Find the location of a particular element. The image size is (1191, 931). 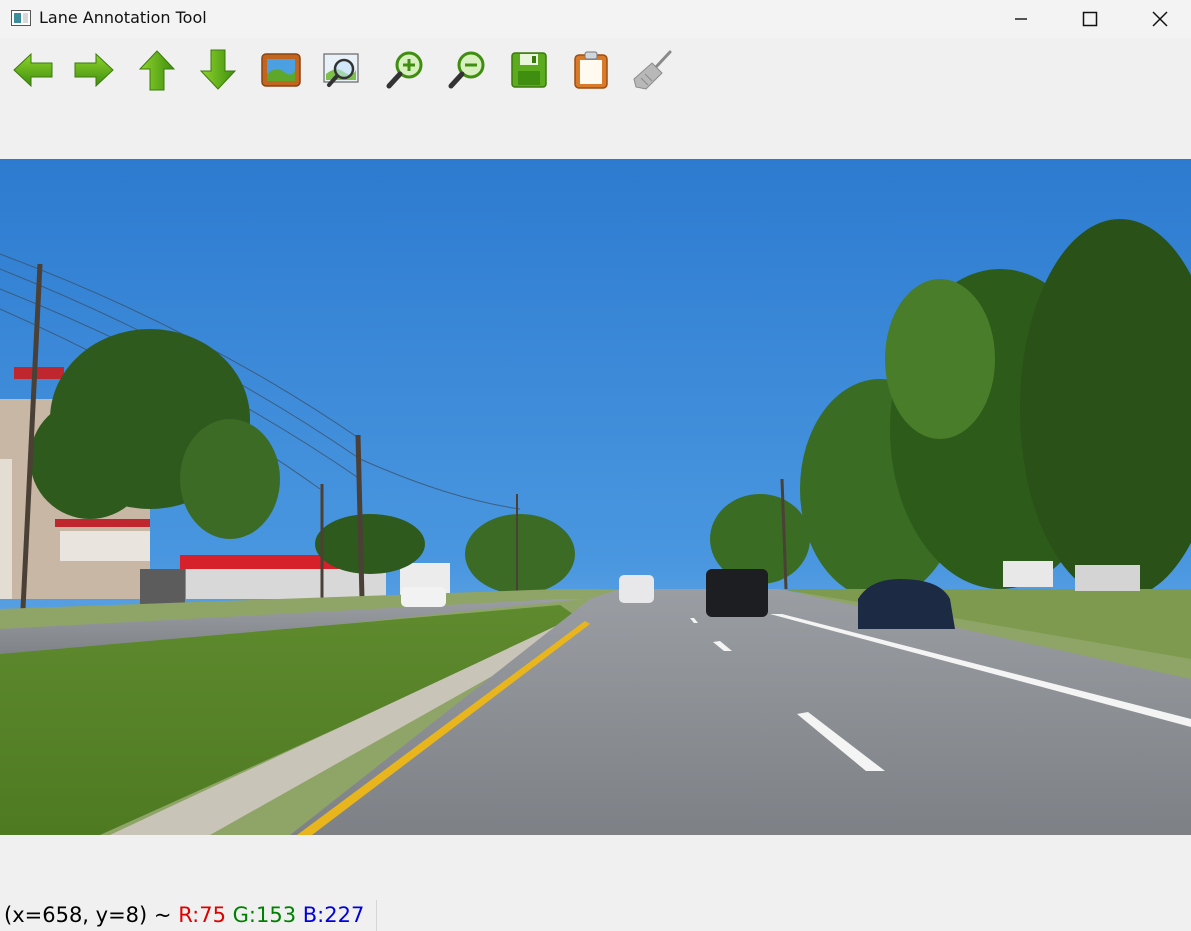

green-value: G:153 is located at coordinates (264, 915).